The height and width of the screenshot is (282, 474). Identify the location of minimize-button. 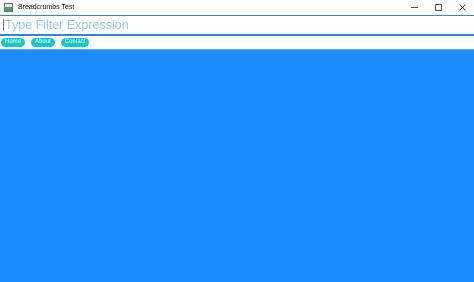
(414, 7).